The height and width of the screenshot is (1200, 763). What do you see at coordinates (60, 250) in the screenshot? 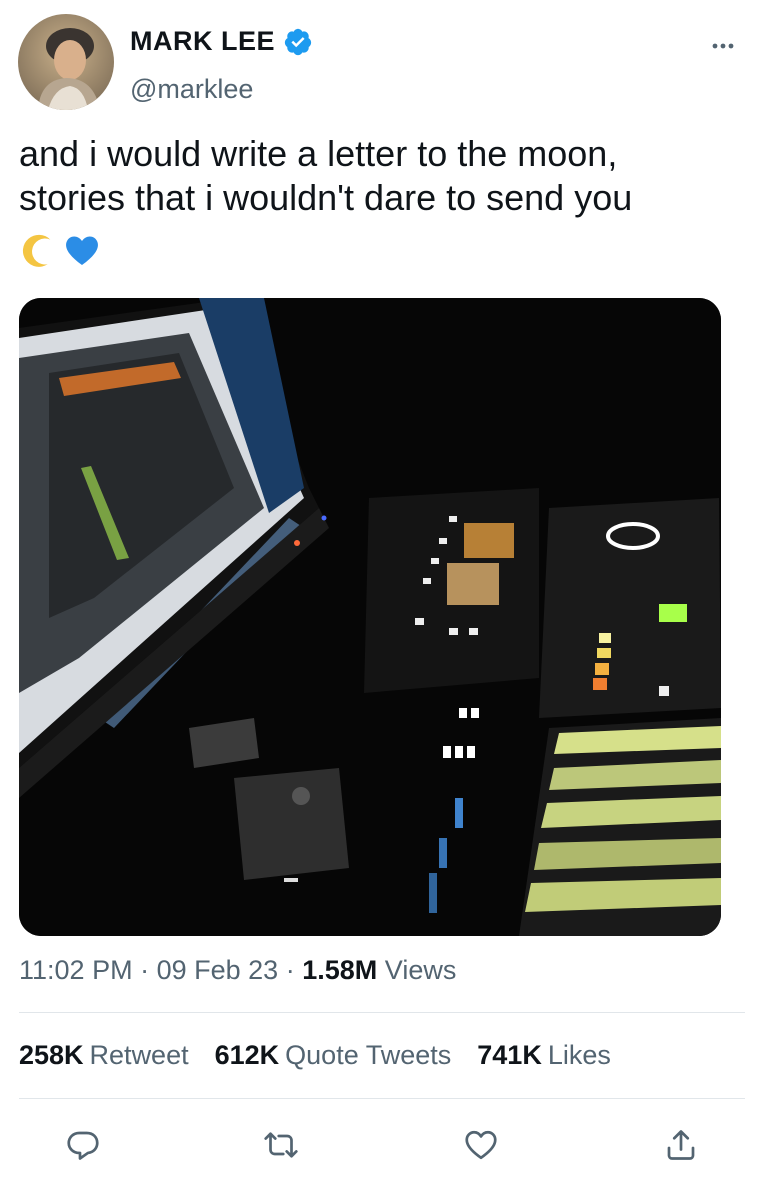
I see `emoji-row` at bounding box center [60, 250].